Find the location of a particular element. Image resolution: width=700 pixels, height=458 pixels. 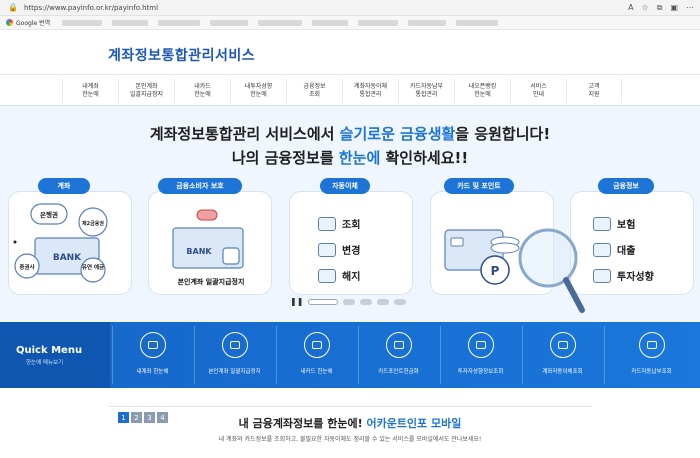

label-bank-sector: 은행권 is located at coordinates (49, 214).